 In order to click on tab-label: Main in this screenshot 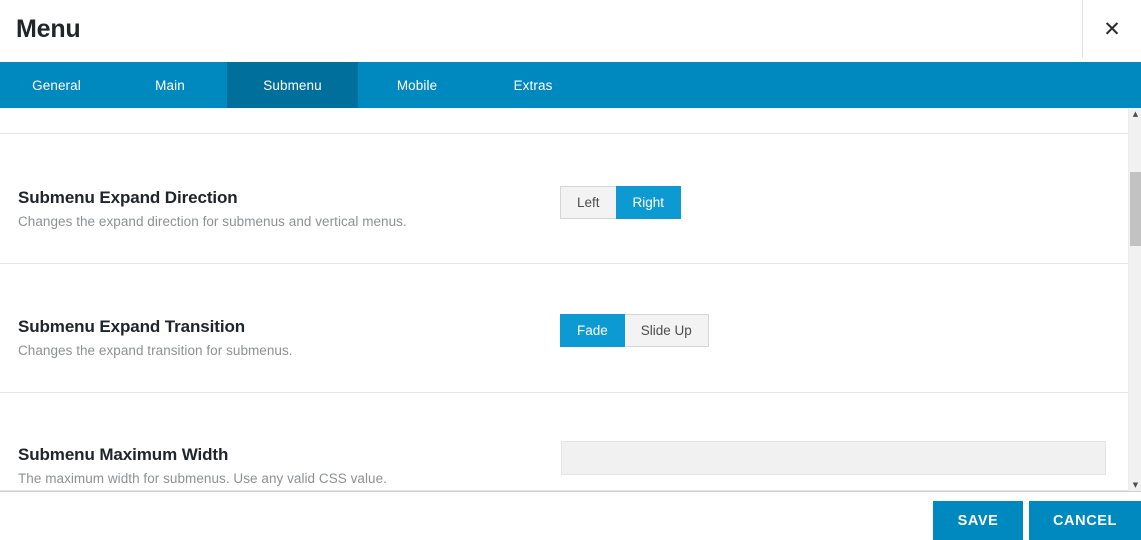, I will do `click(170, 85)`.